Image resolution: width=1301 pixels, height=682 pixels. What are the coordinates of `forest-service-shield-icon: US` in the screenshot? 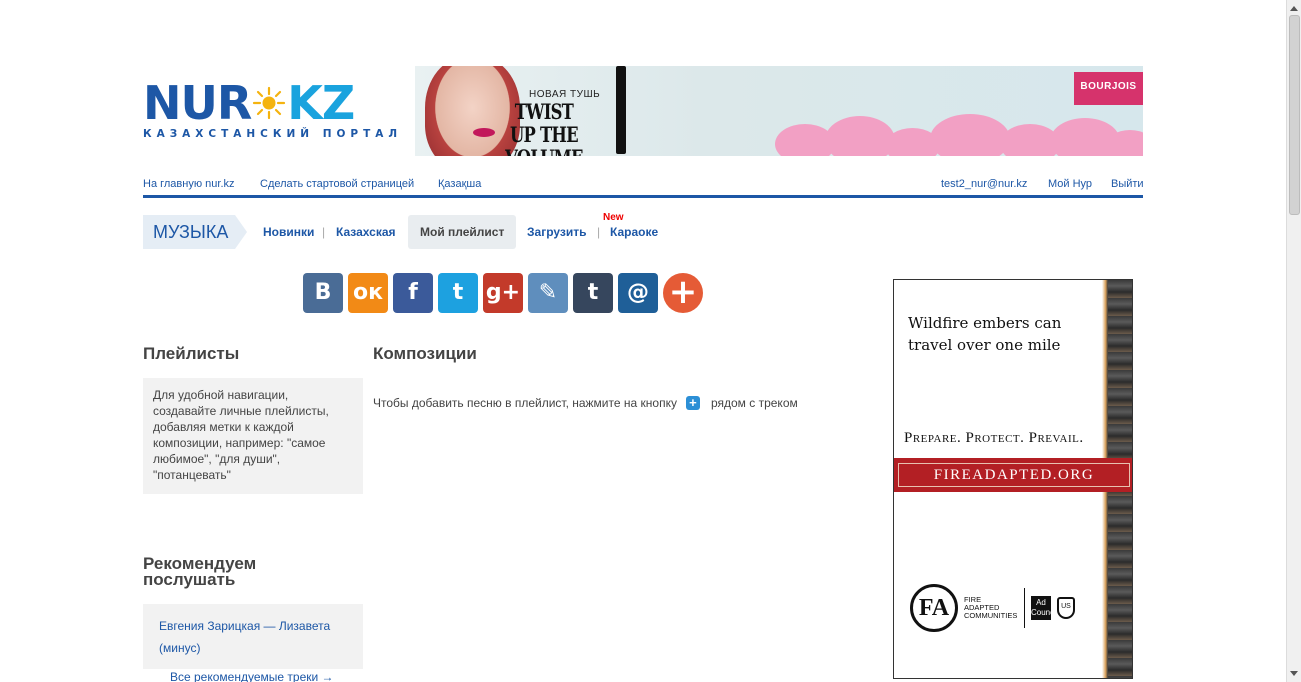 It's located at (1066, 608).